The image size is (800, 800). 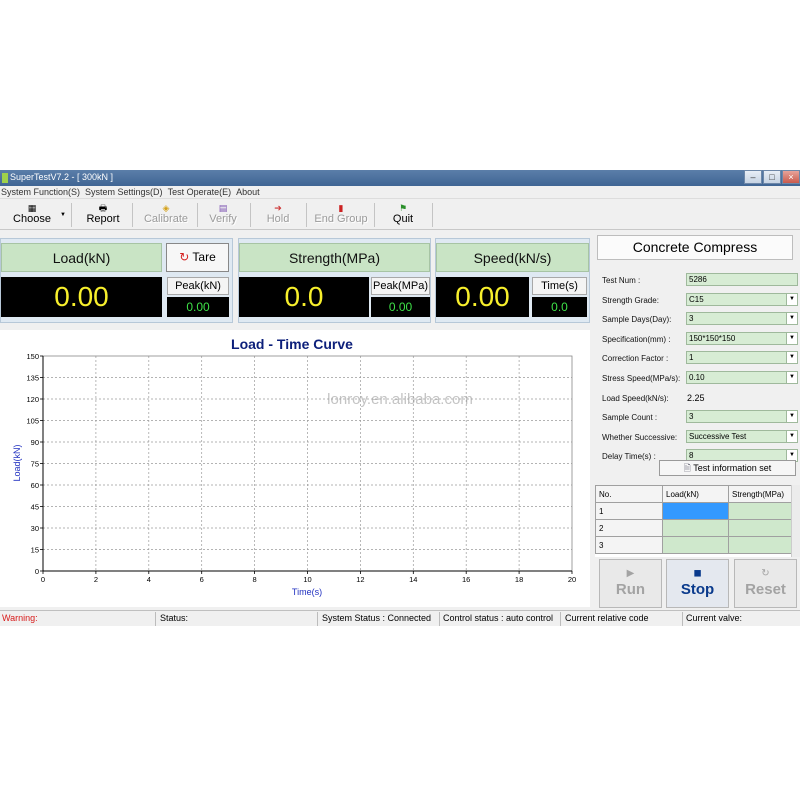 I want to click on system-status: System Status : Connected, so click(x=380, y=619).